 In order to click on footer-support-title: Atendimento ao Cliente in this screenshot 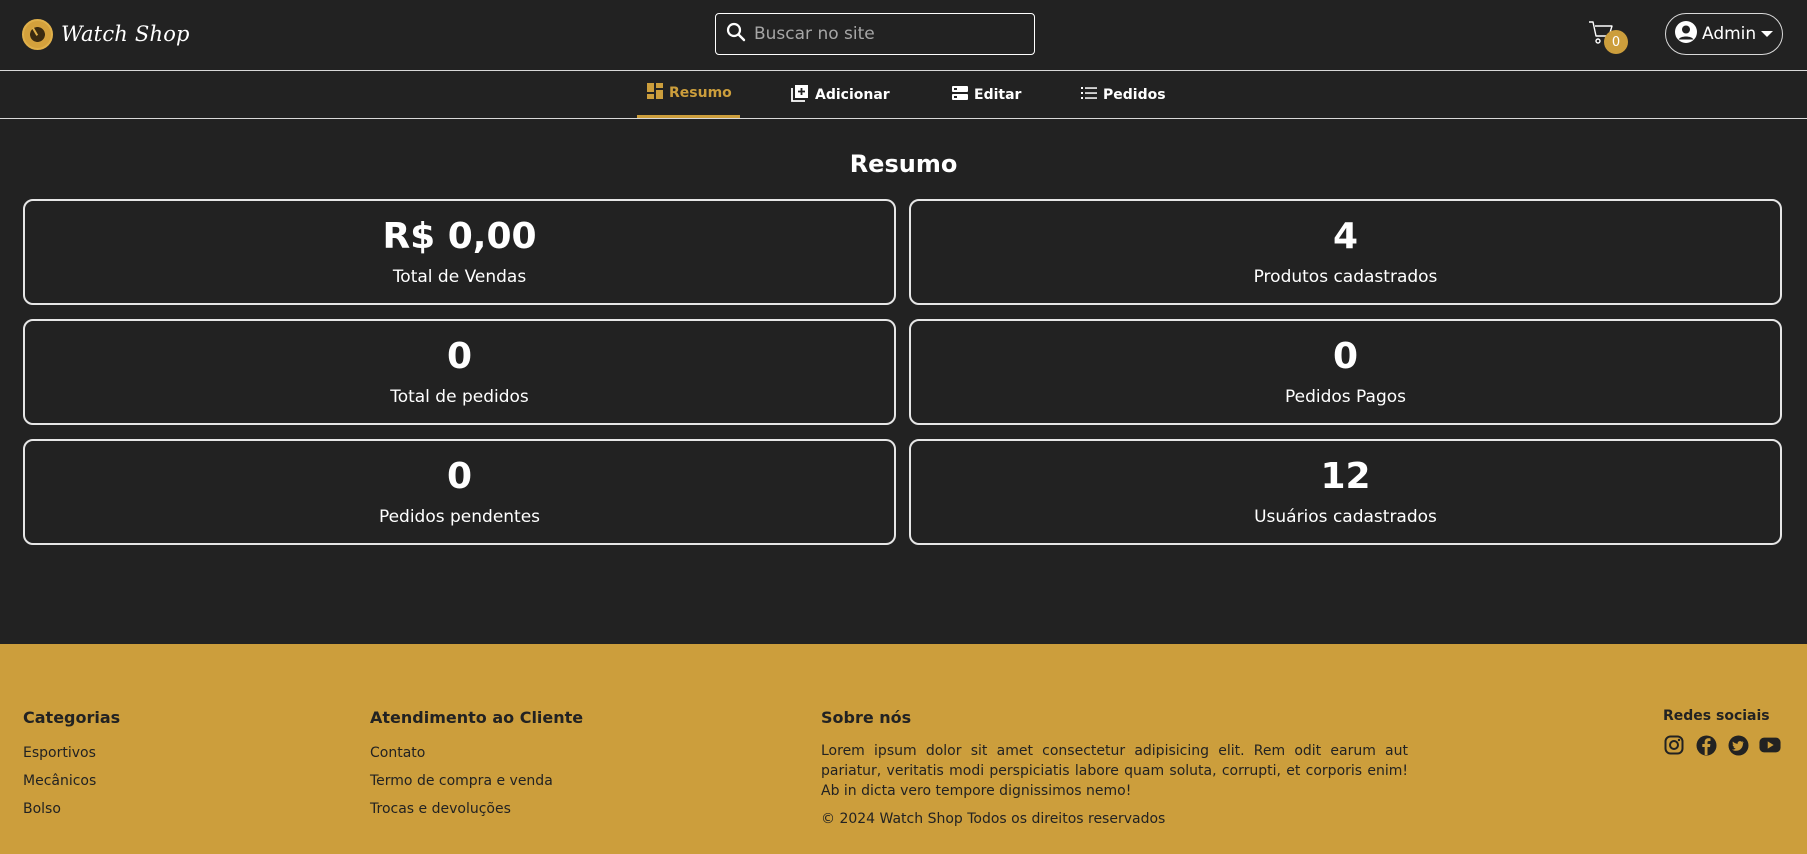, I will do `click(477, 717)`.